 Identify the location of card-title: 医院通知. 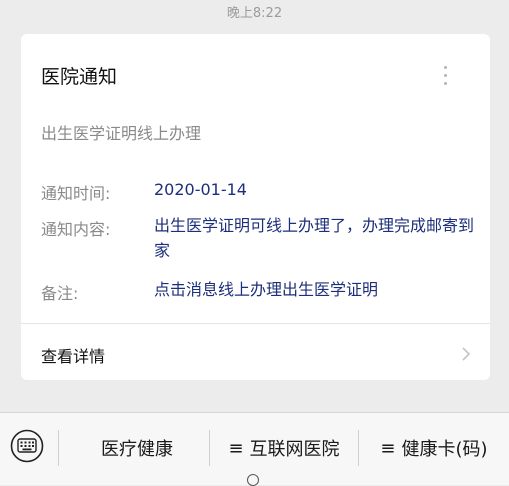
(79, 77).